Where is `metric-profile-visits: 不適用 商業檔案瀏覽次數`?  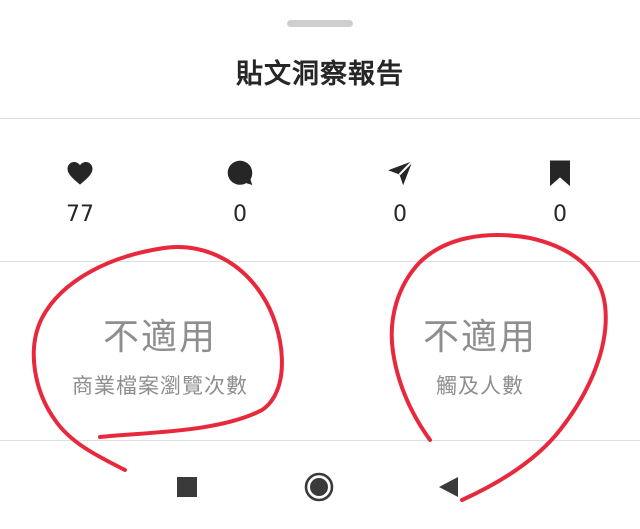
metric-profile-visits: 不適用 商業檔案瀏覽次數 is located at coordinates (160, 354).